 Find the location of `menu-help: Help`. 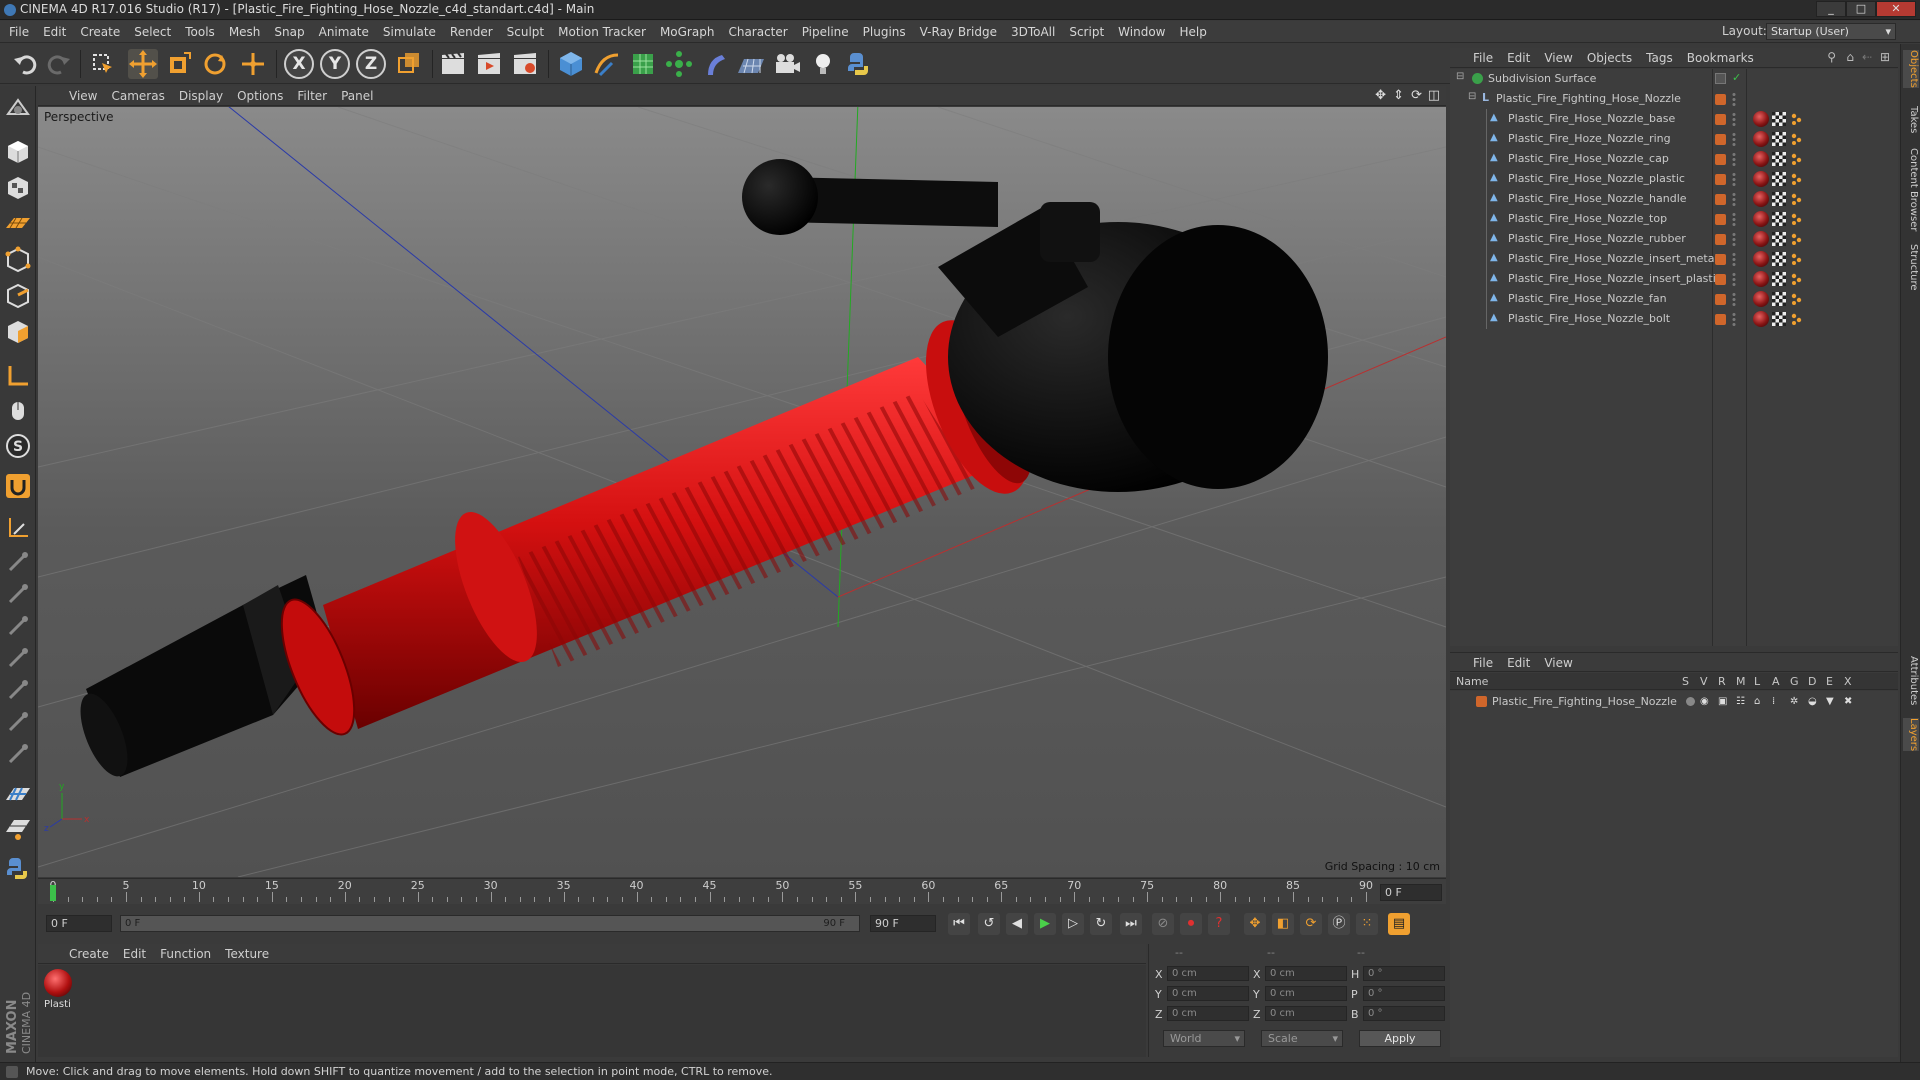

menu-help: Help is located at coordinates (1192, 32).